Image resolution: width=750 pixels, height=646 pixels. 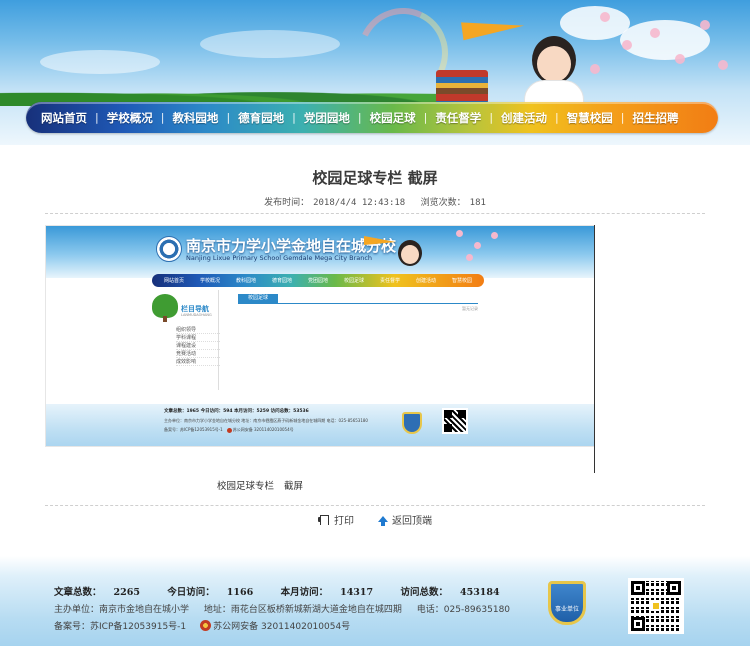 What do you see at coordinates (327, 118) in the screenshot?
I see `nav-item-party-league: 党团园地` at bounding box center [327, 118].